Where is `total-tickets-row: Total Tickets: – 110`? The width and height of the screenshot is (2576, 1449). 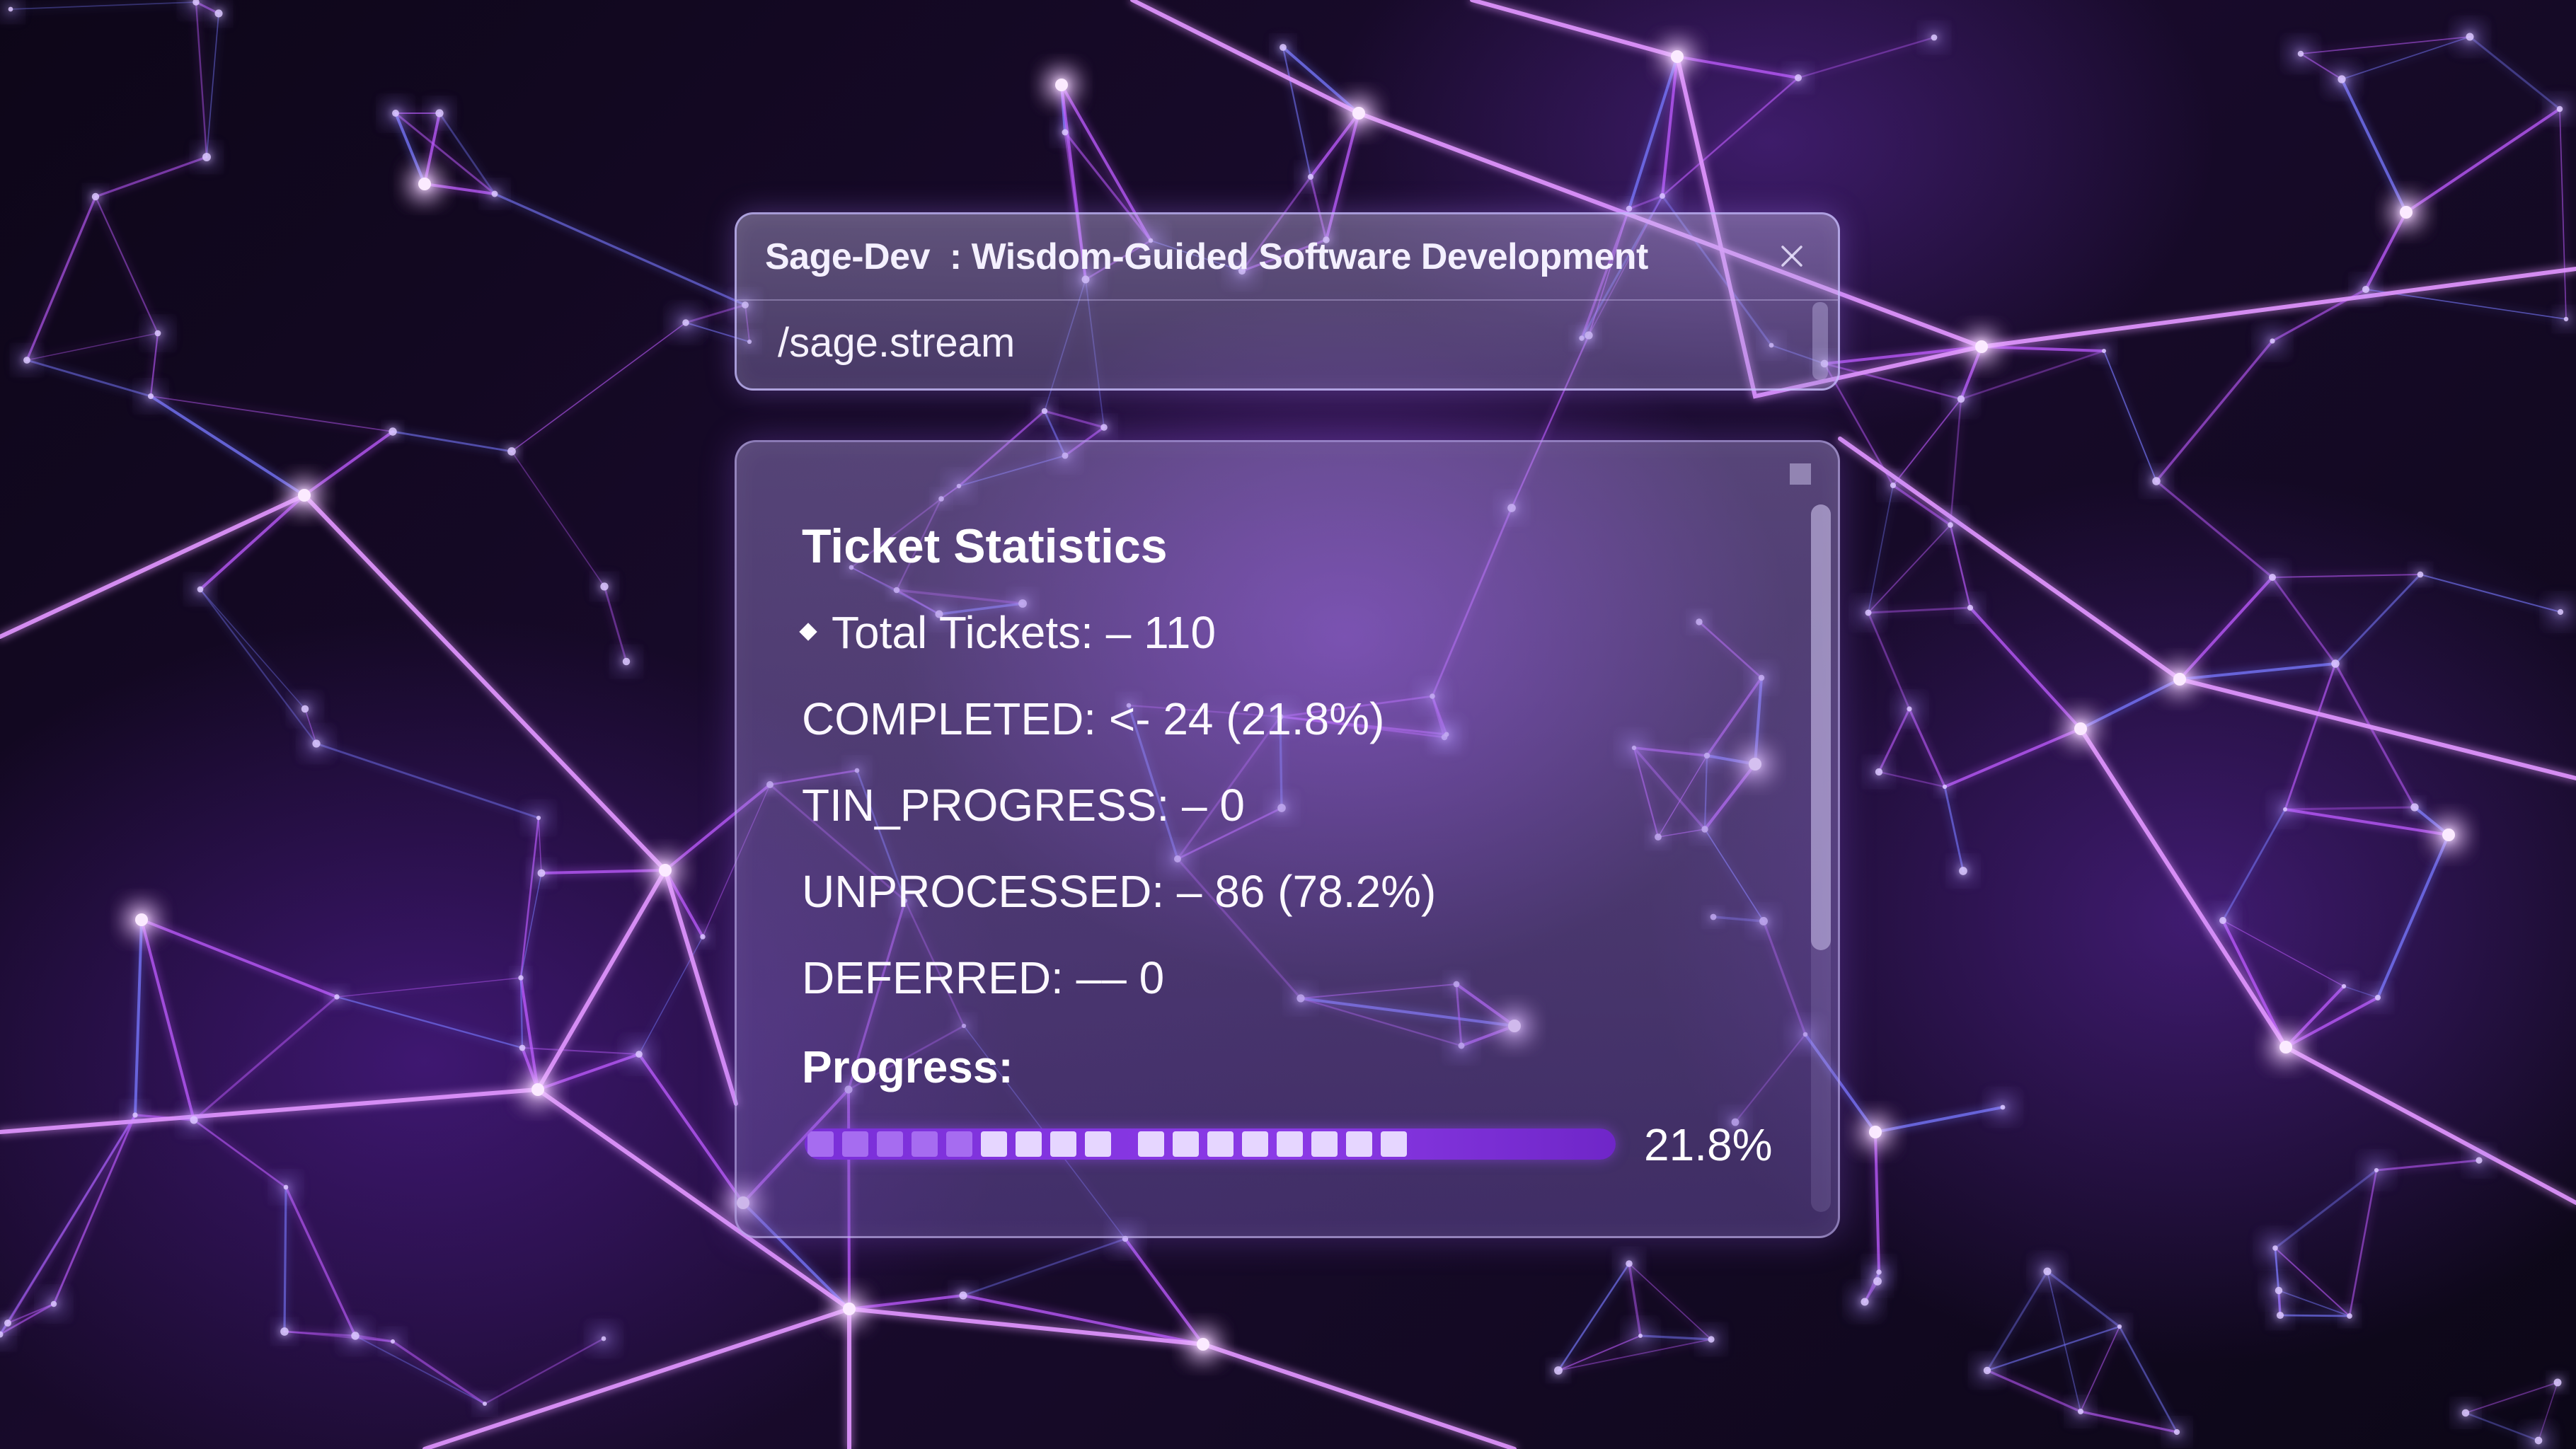 total-tickets-row: Total Tickets: – 110 is located at coordinates (1008, 632).